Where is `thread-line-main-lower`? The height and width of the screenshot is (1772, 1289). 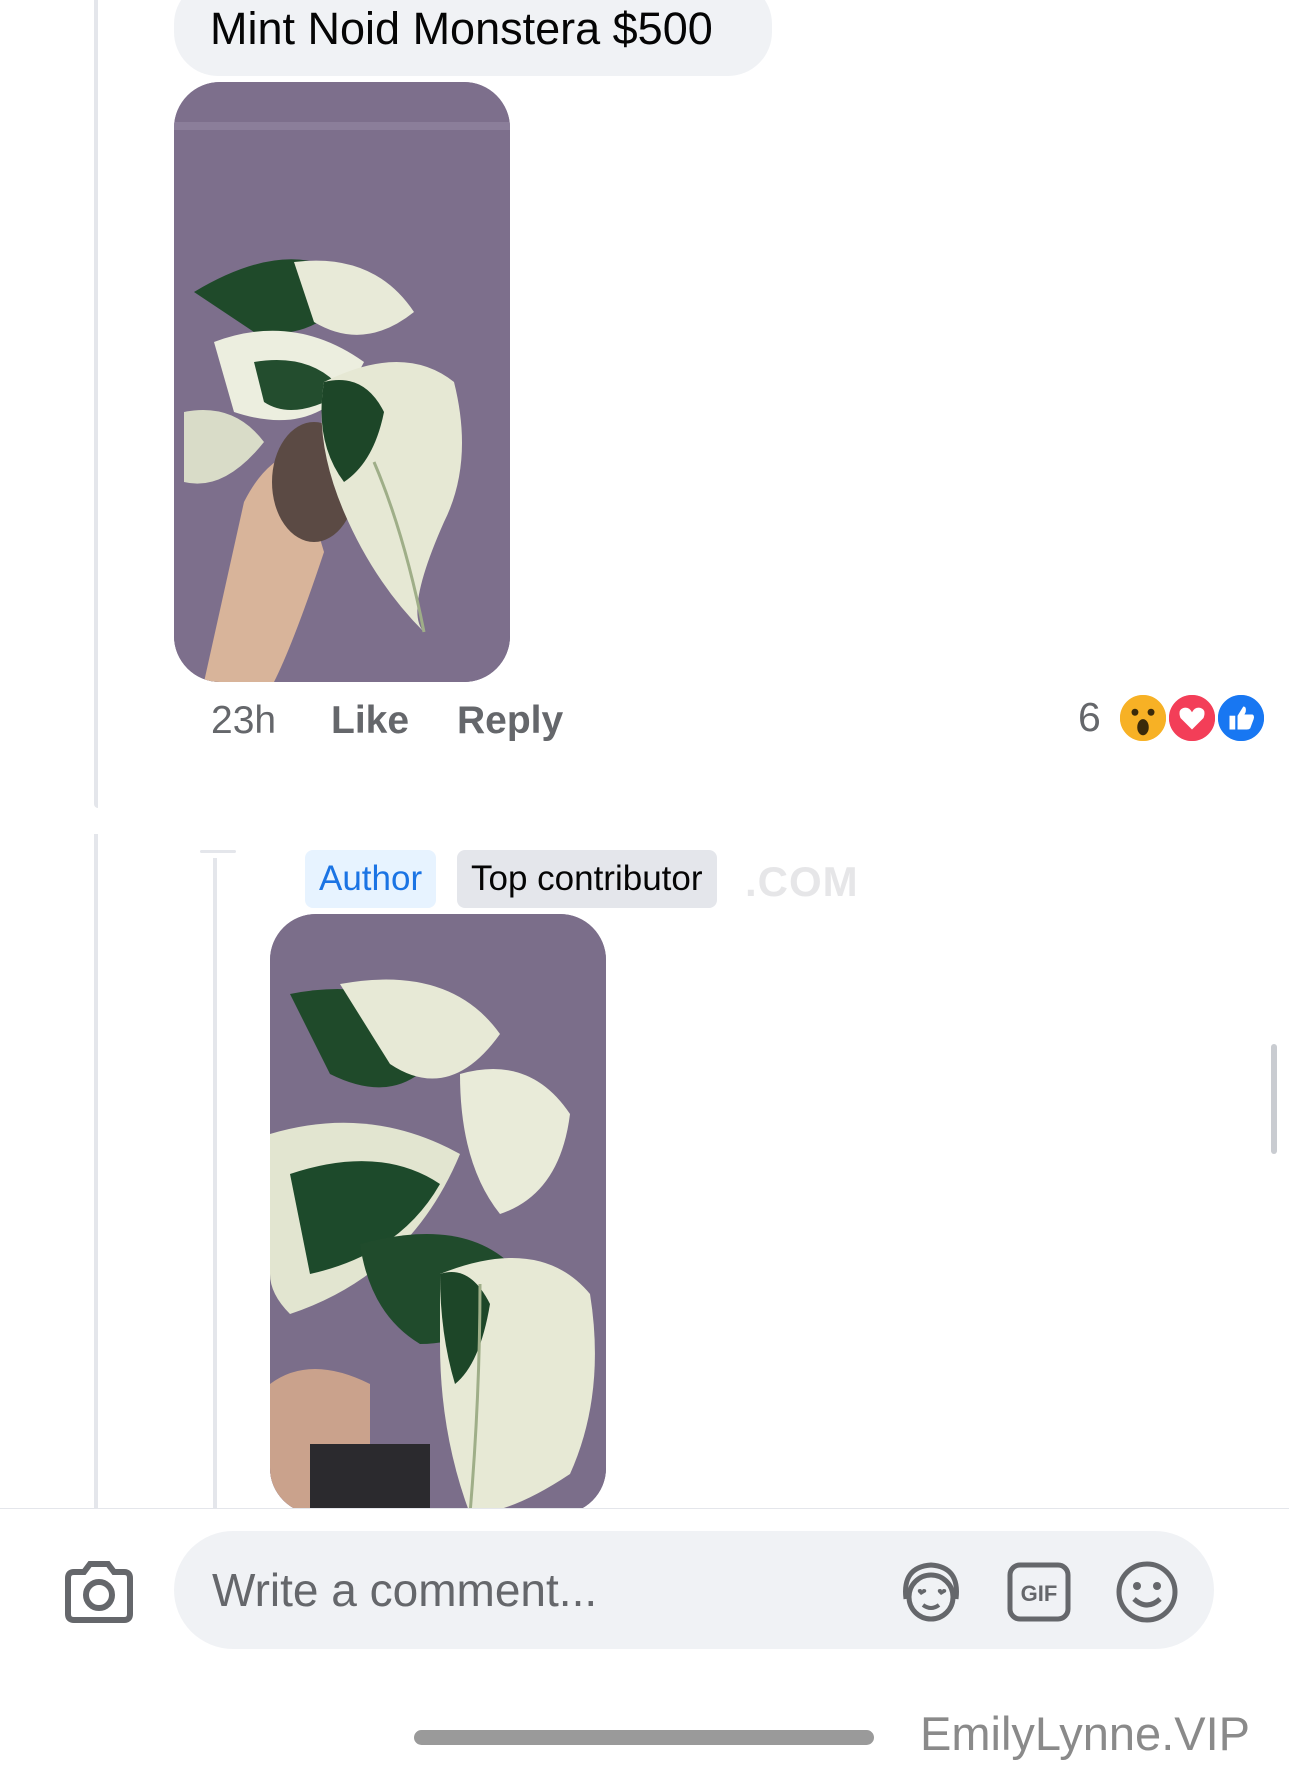 thread-line-main-lower is located at coordinates (96, 1171).